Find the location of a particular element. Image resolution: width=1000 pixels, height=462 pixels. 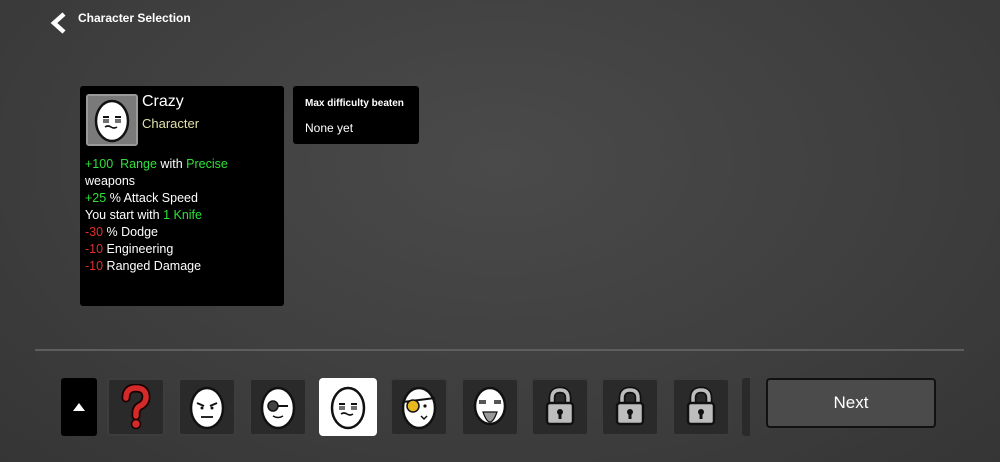

divider is located at coordinates (499, 350).